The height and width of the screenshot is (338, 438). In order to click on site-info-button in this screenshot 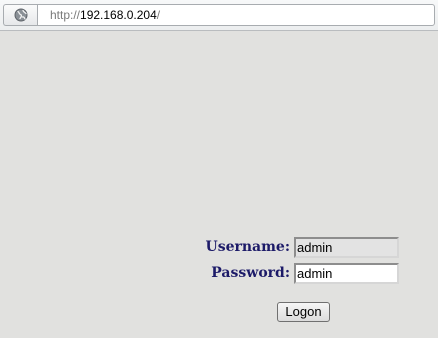, I will do `click(20, 15)`.